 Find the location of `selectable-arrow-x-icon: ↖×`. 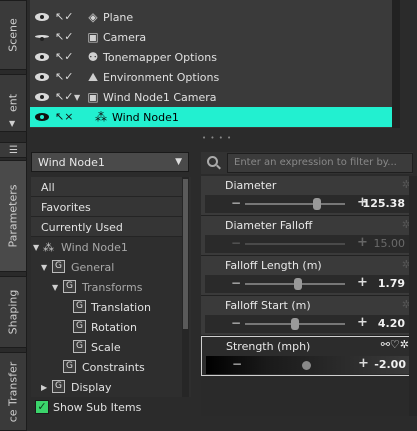

selectable-arrow-x-icon: ↖× is located at coordinates (64, 116).